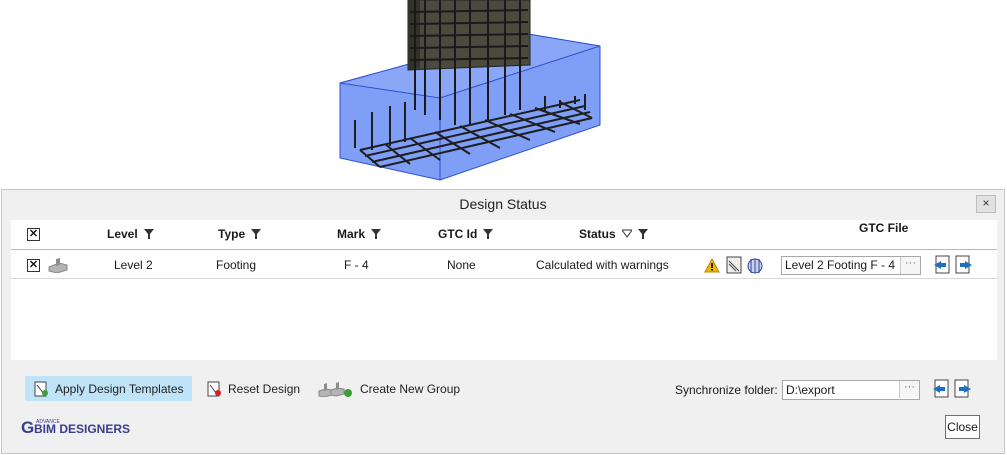 This screenshot has height=455, width=1007. I want to click on column-header-gtc-id: GTC Id, so click(466, 234).